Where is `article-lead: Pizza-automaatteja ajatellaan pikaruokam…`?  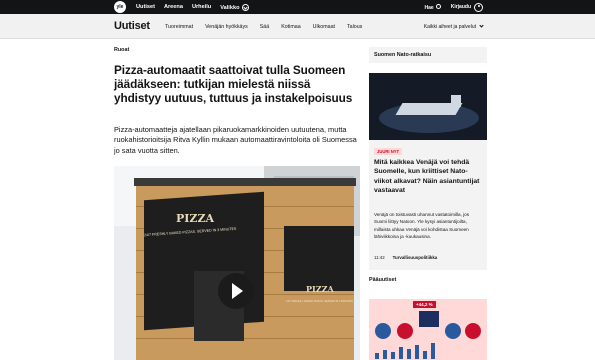
article-lead: Pizza-automaatteja ajatellaan pikaruokam… is located at coordinates (235, 140).